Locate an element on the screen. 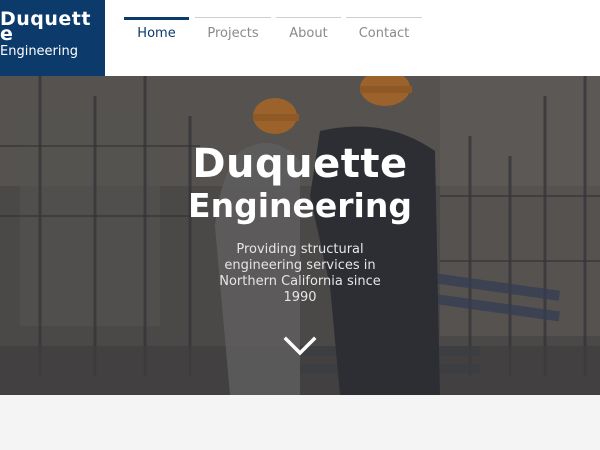 The height and width of the screenshot is (450, 600). hero-title: Duquette is located at coordinates (300, 164).